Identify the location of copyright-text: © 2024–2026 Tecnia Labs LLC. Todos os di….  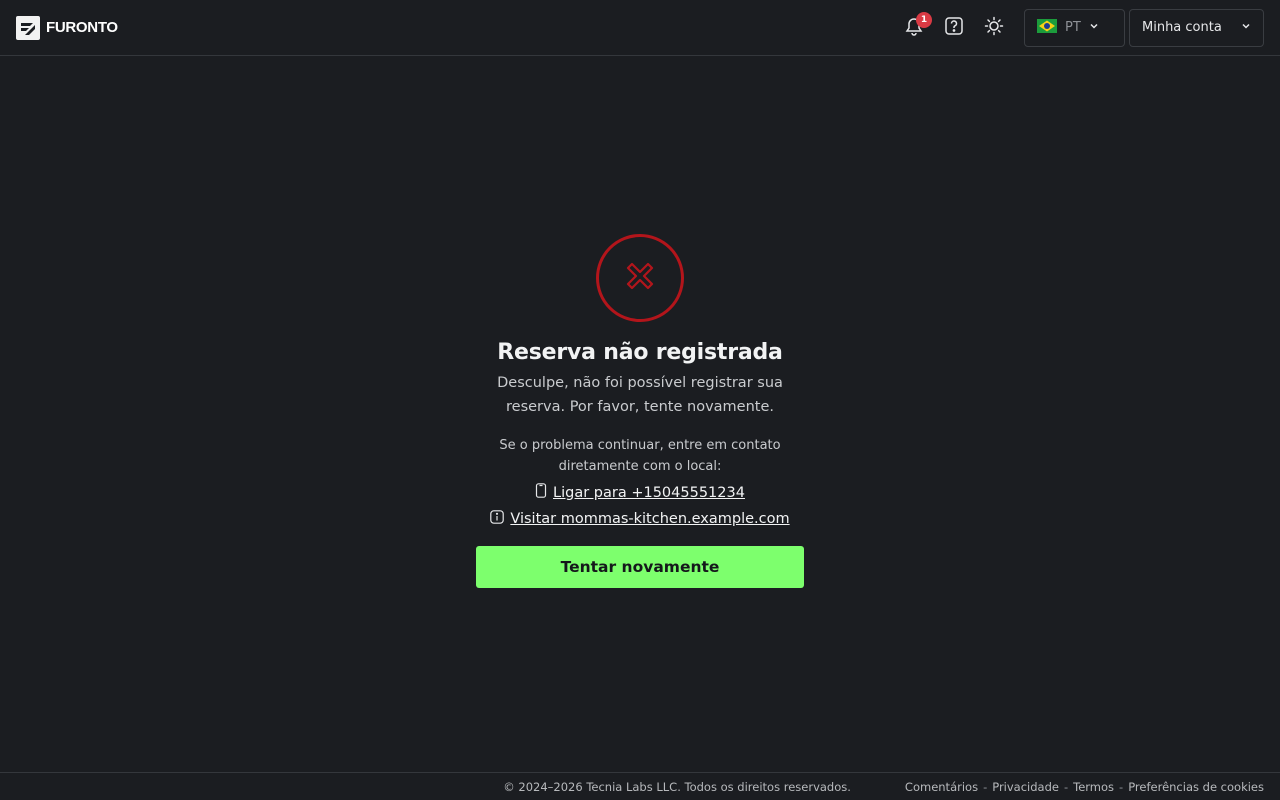
(677, 786).